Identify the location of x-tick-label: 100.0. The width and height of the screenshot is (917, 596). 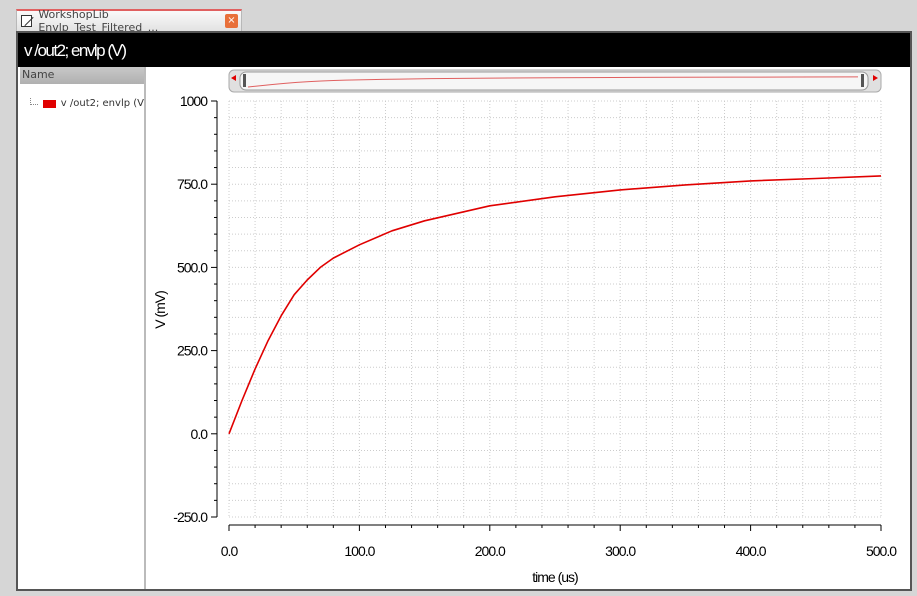
(359, 551).